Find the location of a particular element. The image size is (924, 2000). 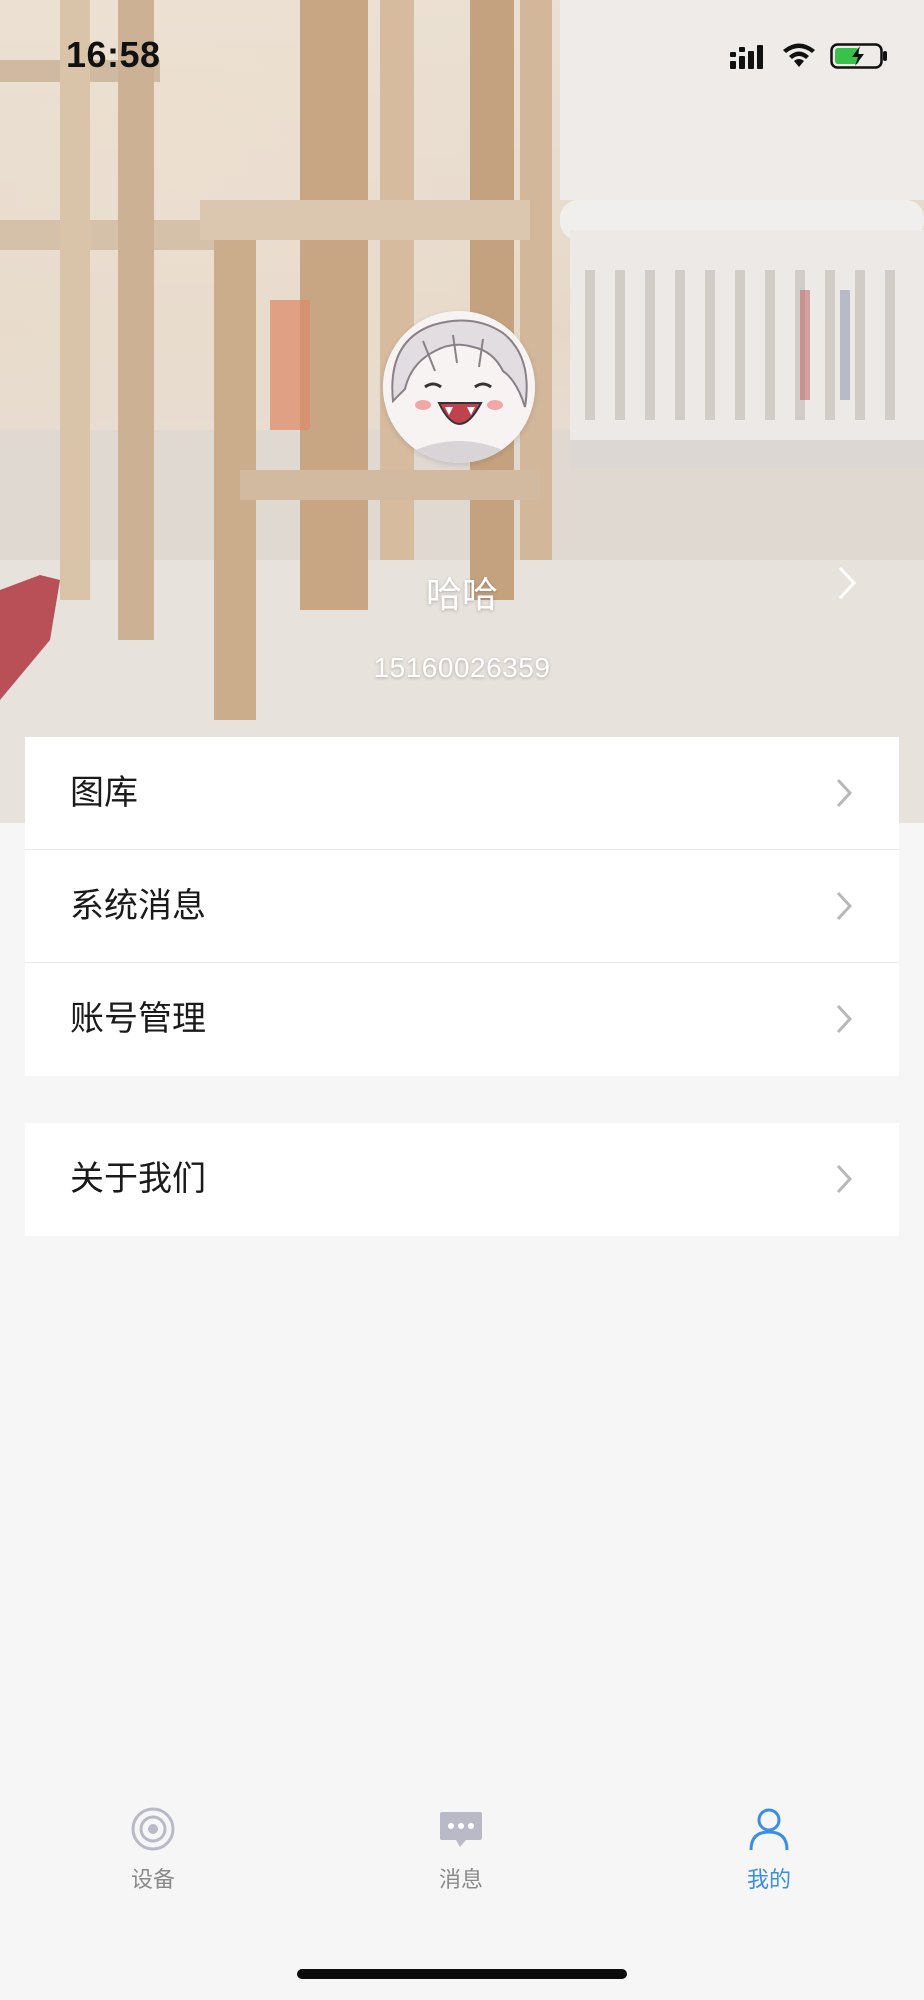

menu-group-about: 关于我们 is located at coordinates (462, 1179).